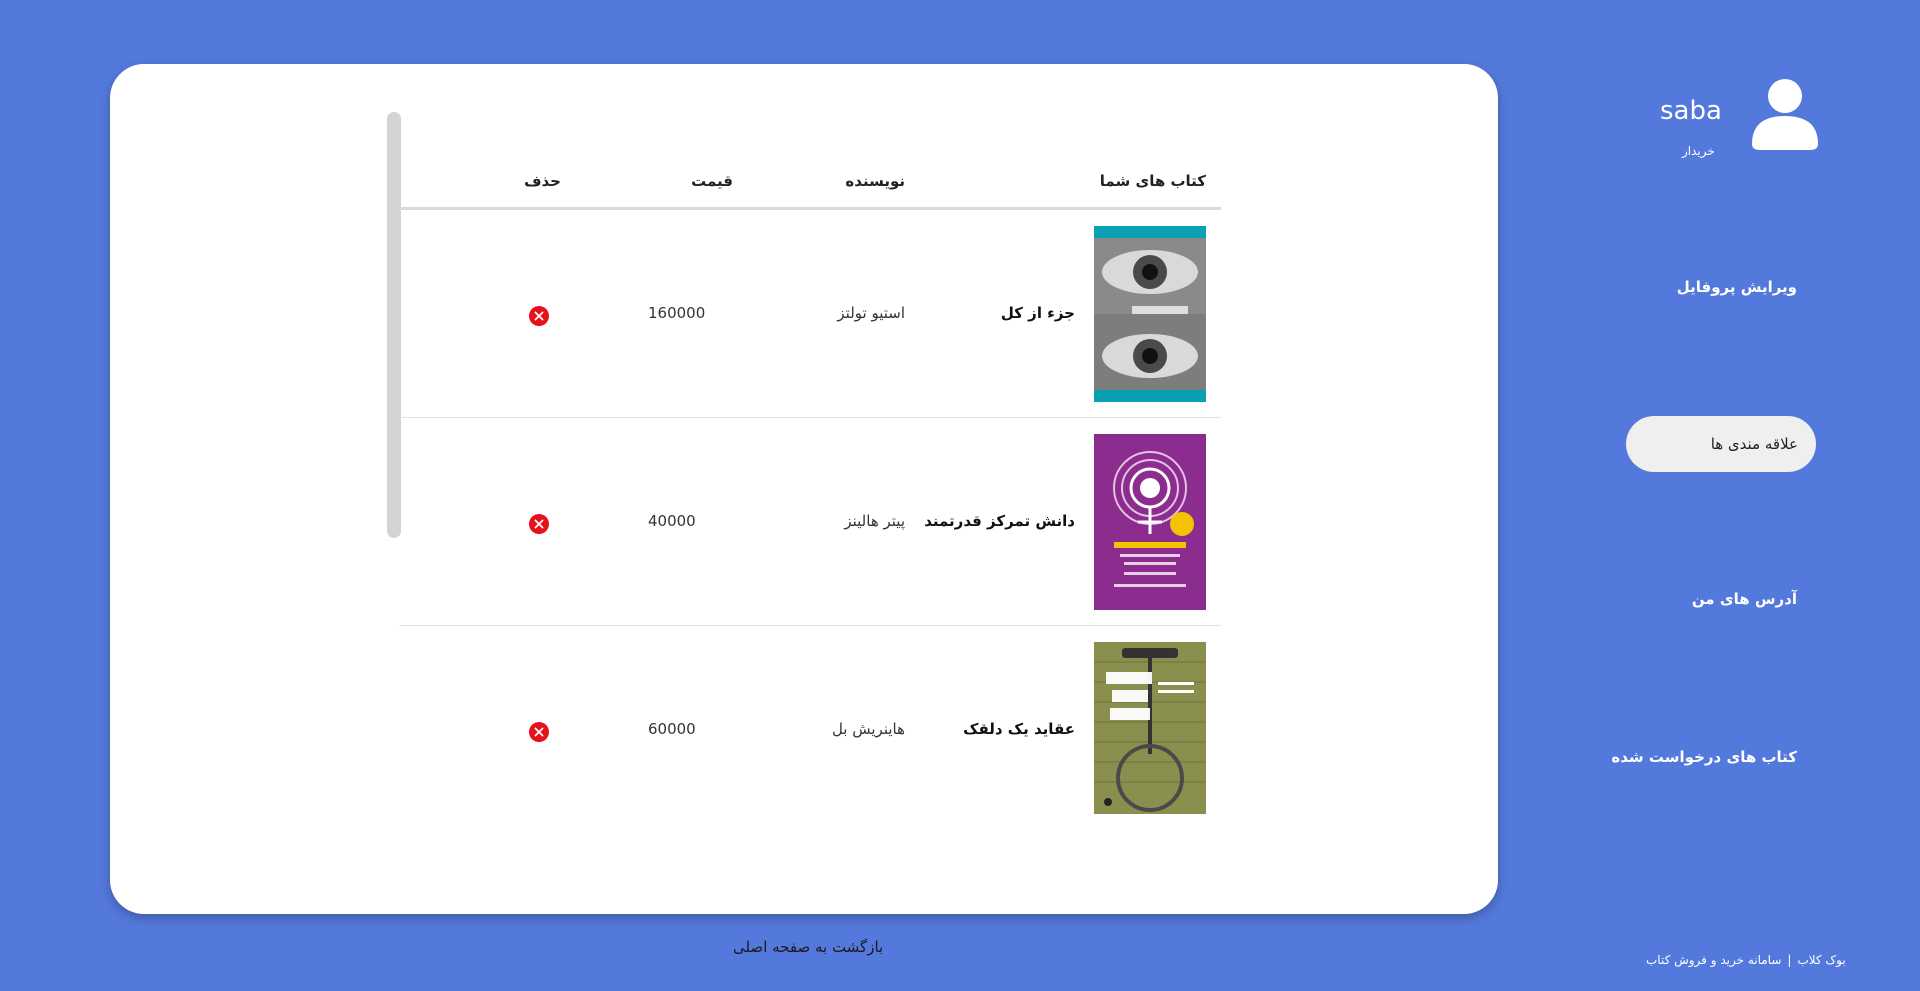  Describe the element at coordinates (999, 521) in the screenshot. I see `book-title: دانش تمرکز قدرتمند` at that location.